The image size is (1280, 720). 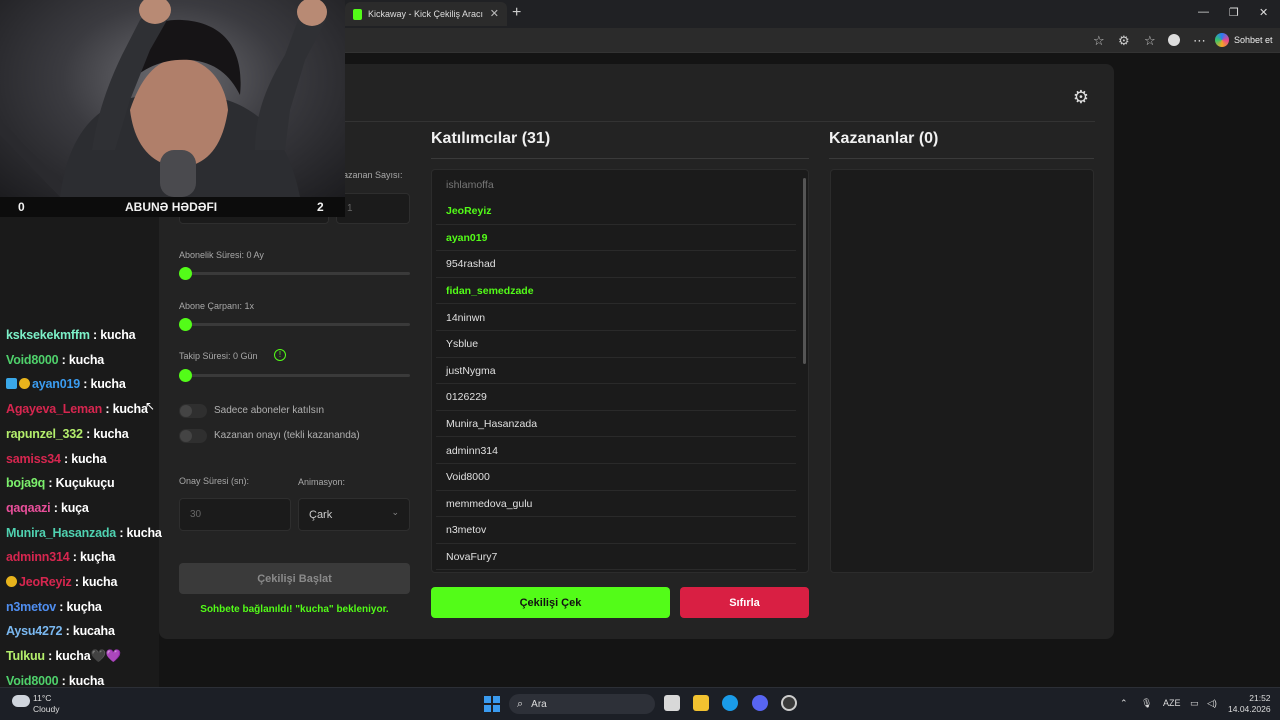 I want to click on chat-text: : kucaha, so click(x=88, y=631).